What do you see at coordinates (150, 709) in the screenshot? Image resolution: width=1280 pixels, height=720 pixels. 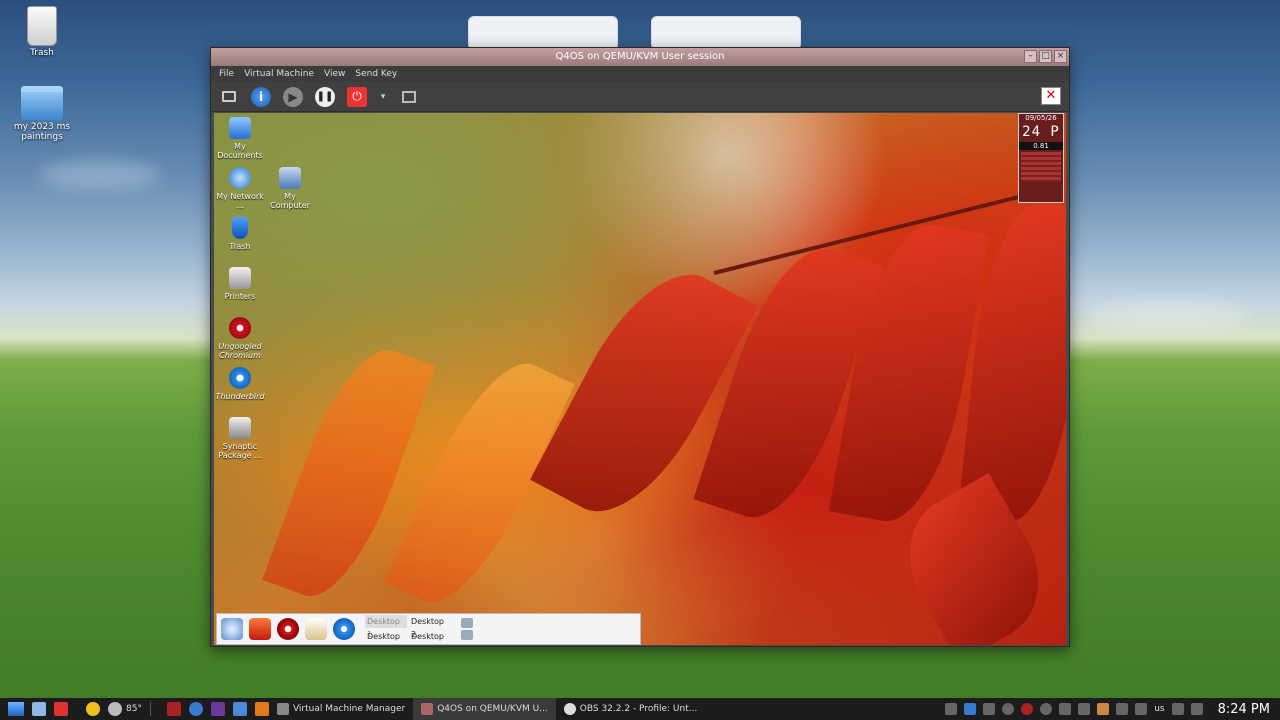 I see `divider` at bounding box center [150, 709].